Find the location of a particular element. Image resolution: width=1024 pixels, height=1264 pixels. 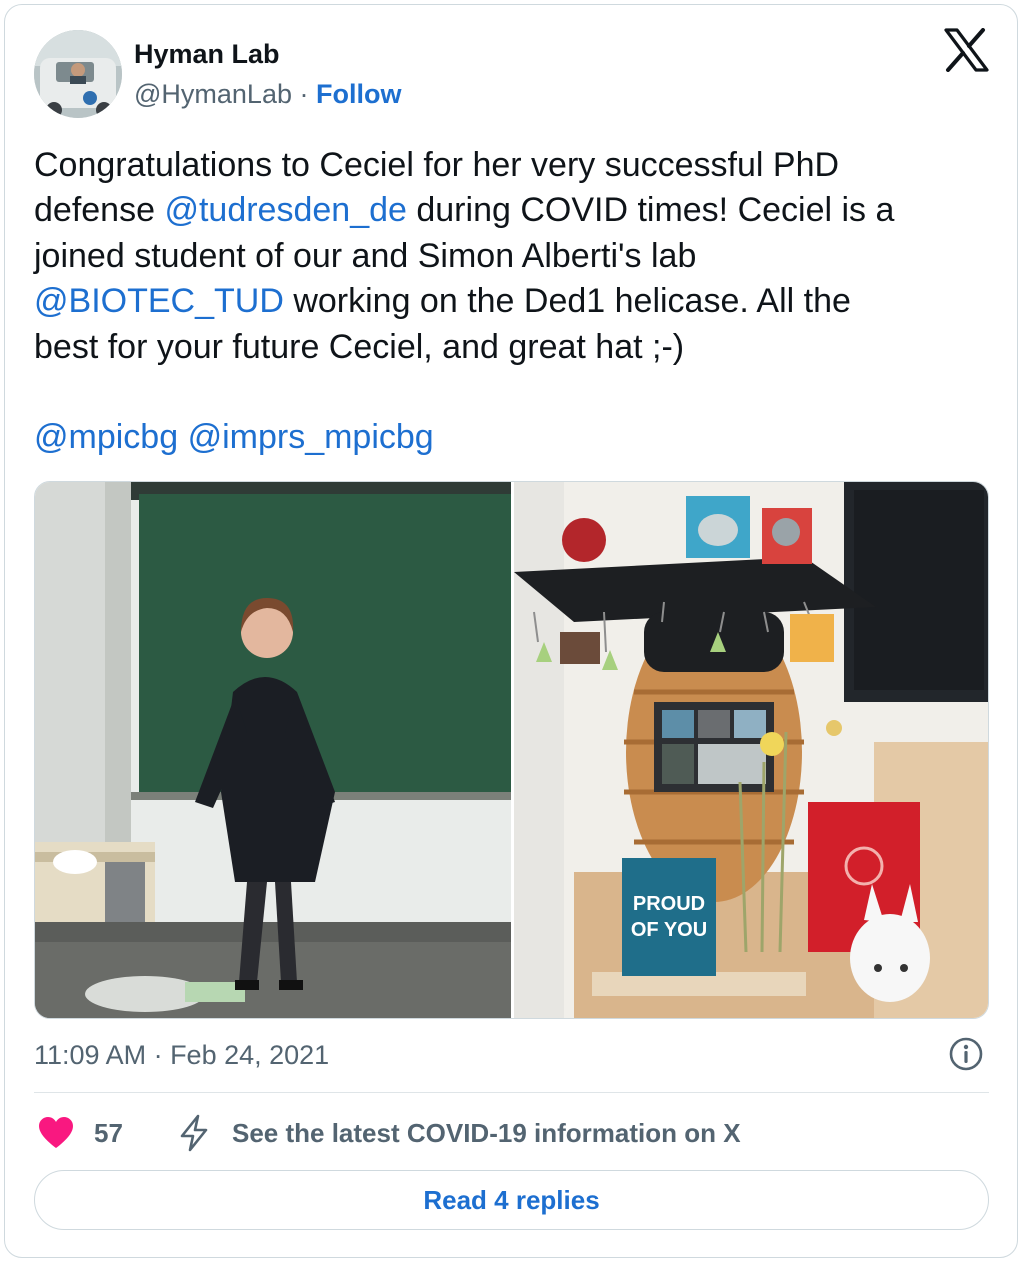

covid-info-text: See the latest COVID-19 information on X is located at coordinates (486, 1133).